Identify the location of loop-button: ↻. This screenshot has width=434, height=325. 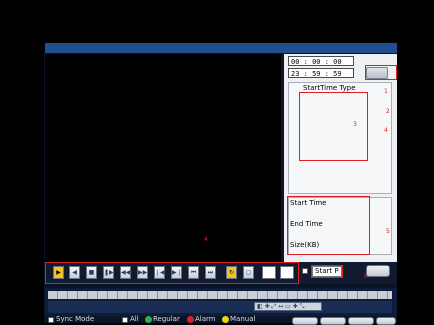
(231, 272).